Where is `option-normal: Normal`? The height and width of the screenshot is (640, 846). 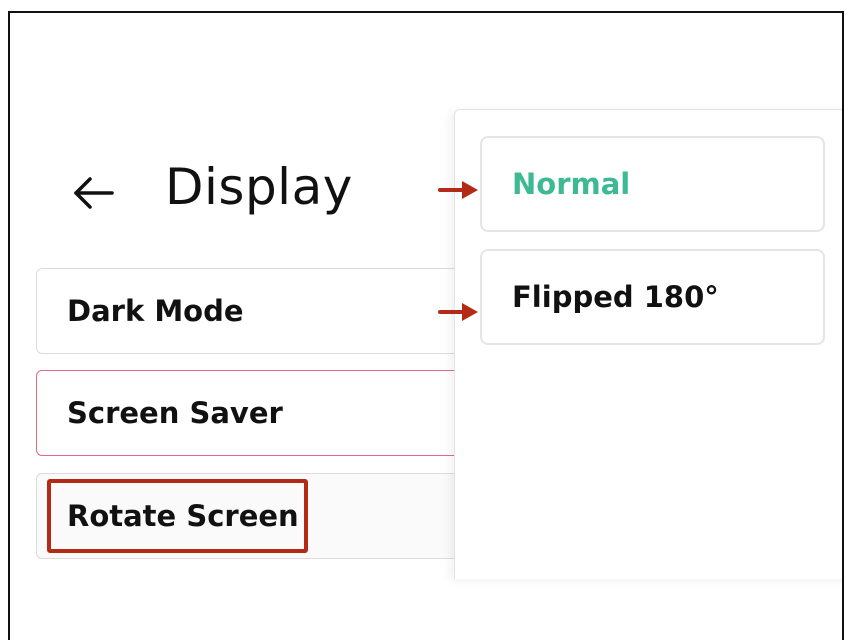
option-normal: Normal is located at coordinates (652, 184).